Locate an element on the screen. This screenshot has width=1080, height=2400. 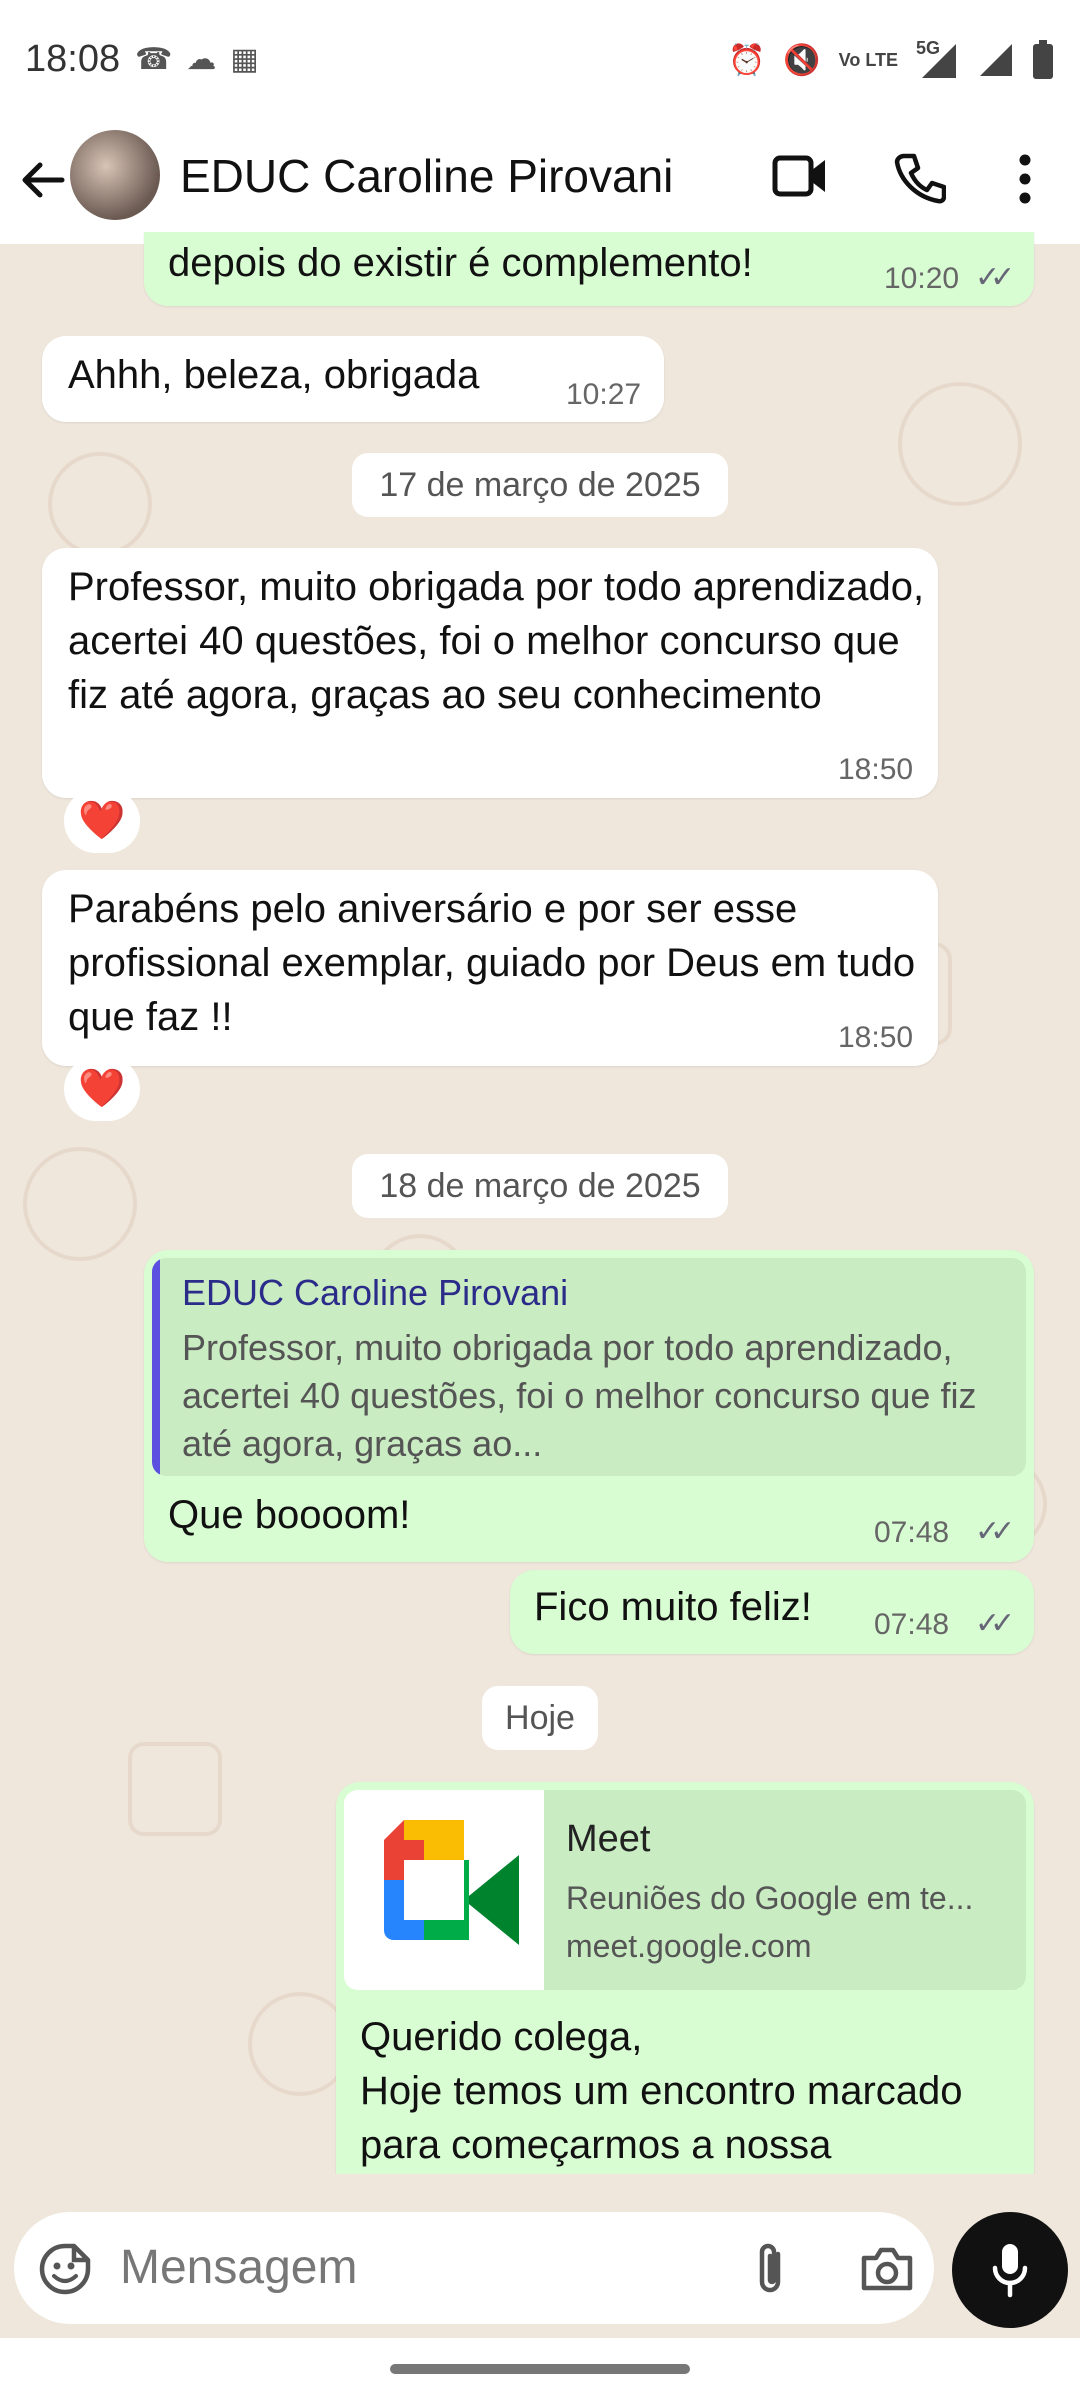
missed-call-icon: ☎ is located at coordinates (161, 59).